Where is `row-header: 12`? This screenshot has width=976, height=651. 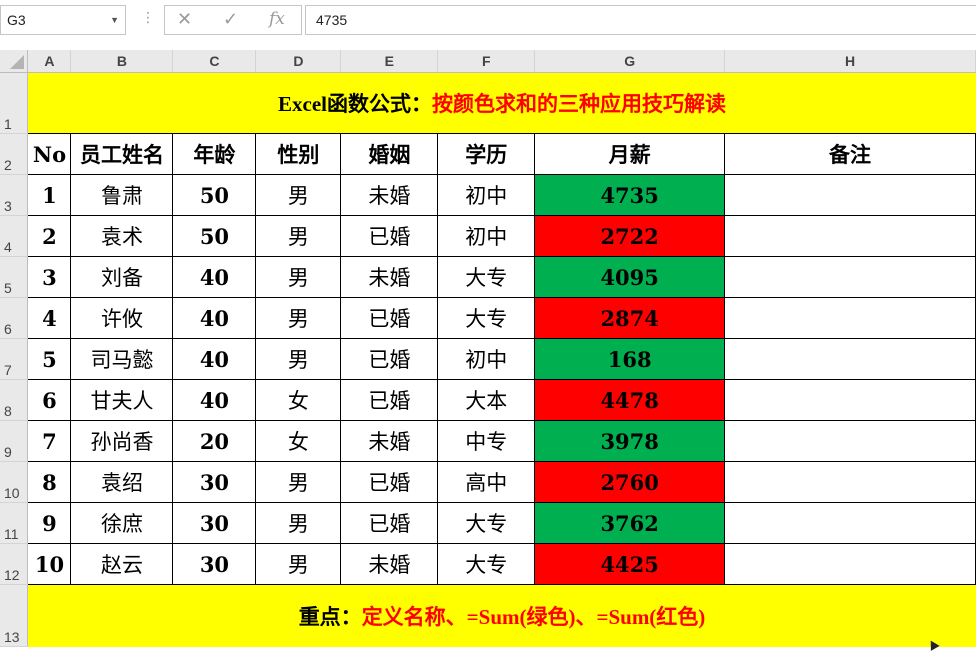
row-header: 12 is located at coordinates (14, 564).